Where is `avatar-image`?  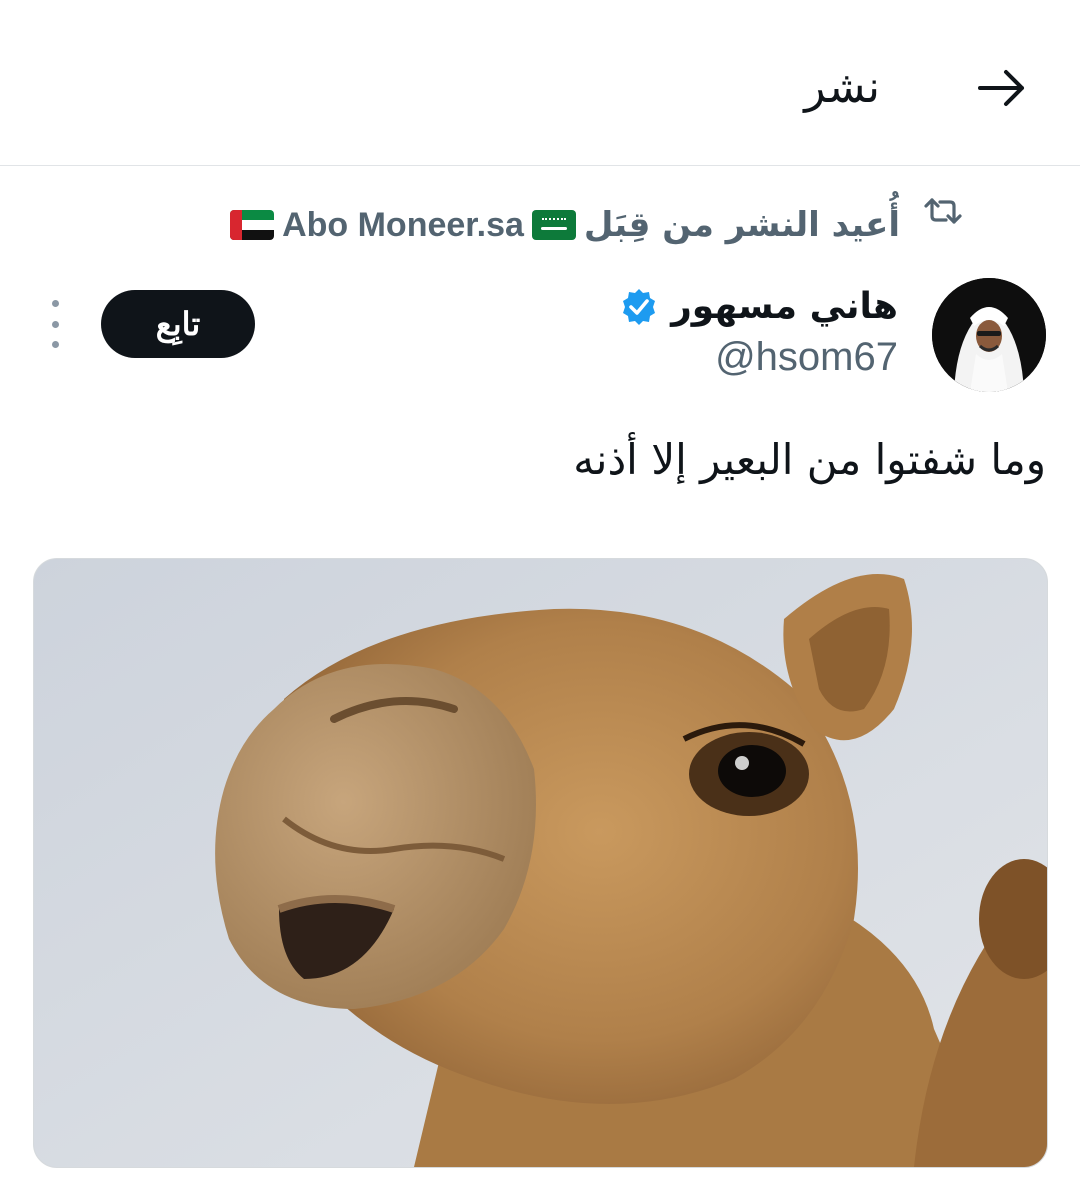
avatar-image is located at coordinates (989, 335).